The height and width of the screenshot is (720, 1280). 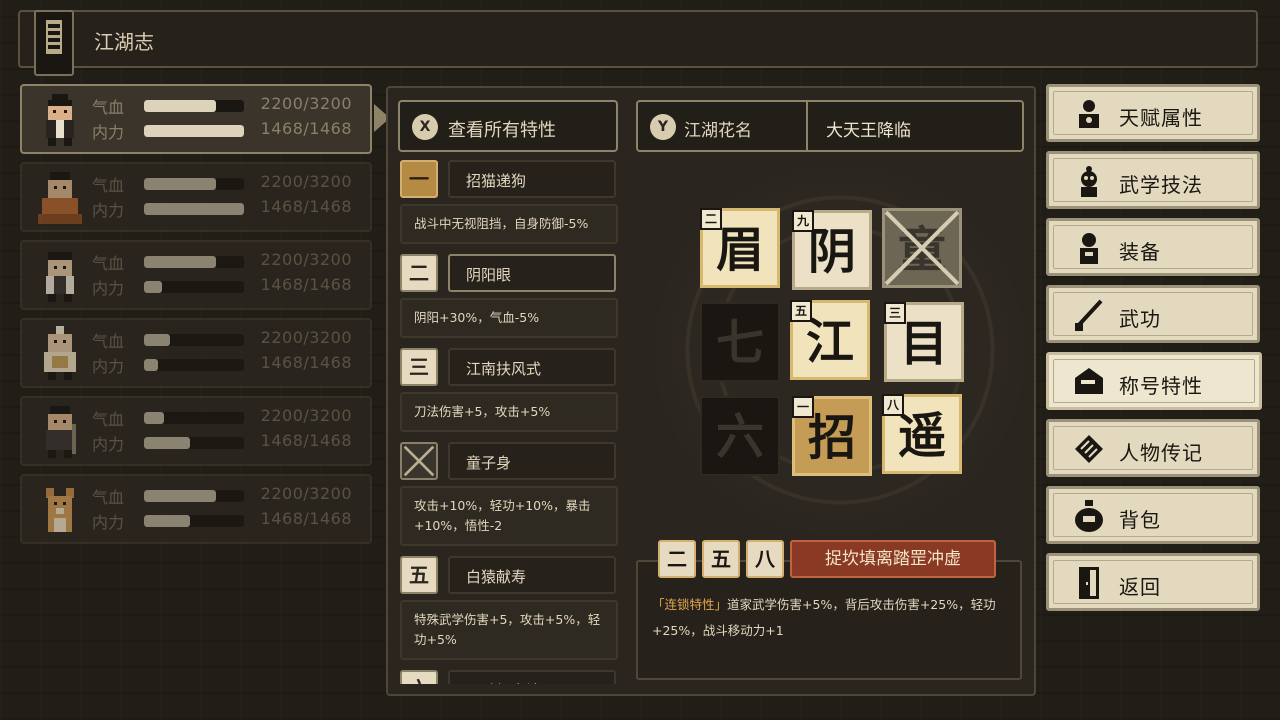 What do you see at coordinates (1089, 114) in the screenshot?
I see `talent-icon` at bounding box center [1089, 114].